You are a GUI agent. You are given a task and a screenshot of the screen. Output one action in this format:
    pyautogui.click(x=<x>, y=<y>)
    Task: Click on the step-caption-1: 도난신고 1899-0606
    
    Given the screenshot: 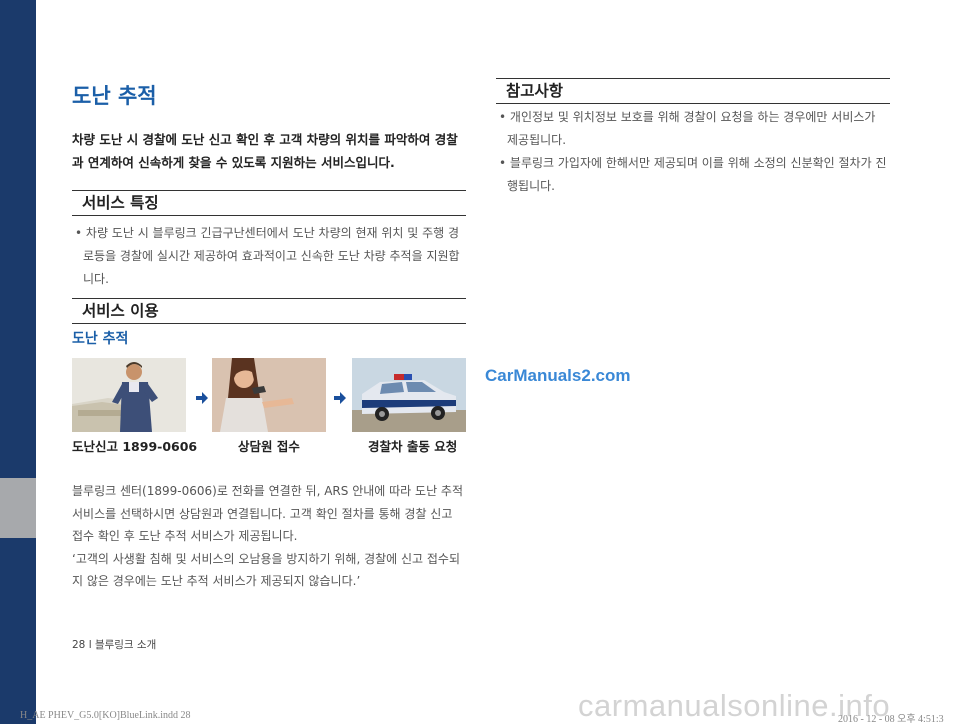 What is the action you would take?
    pyautogui.click(x=135, y=446)
    